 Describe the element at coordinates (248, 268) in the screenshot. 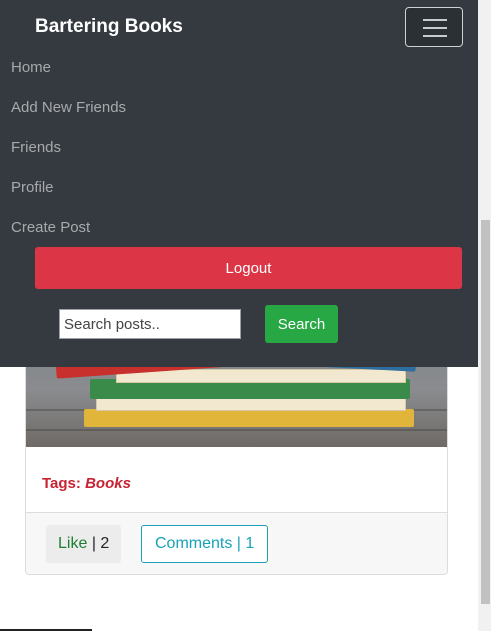

I see `logout-button: Logout` at that location.